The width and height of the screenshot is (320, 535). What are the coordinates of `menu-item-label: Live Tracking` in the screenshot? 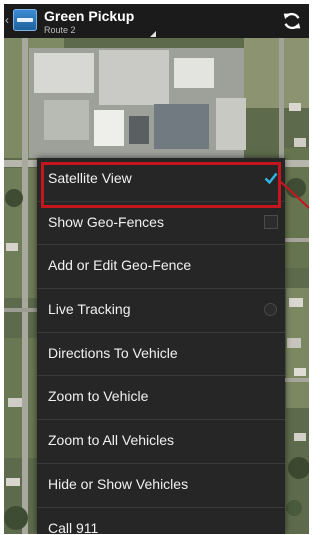 It's located at (89, 309).